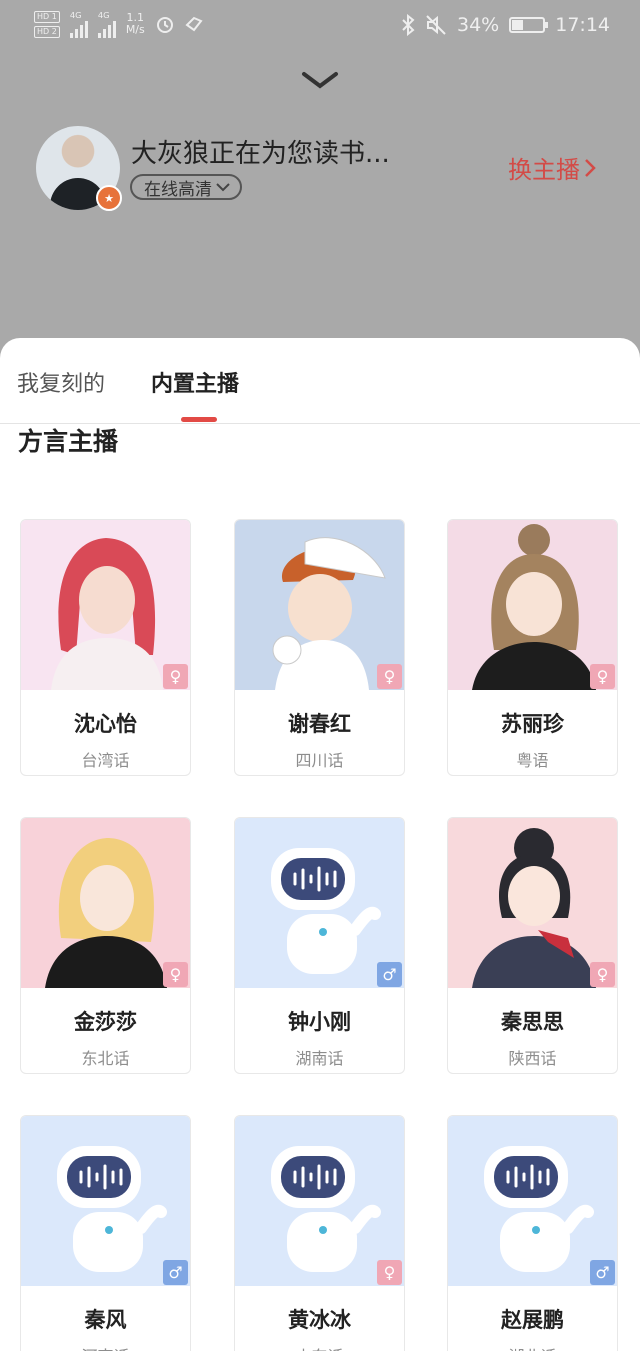  I want to click on anchor-dialect: 山东话, so click(319, 1347).